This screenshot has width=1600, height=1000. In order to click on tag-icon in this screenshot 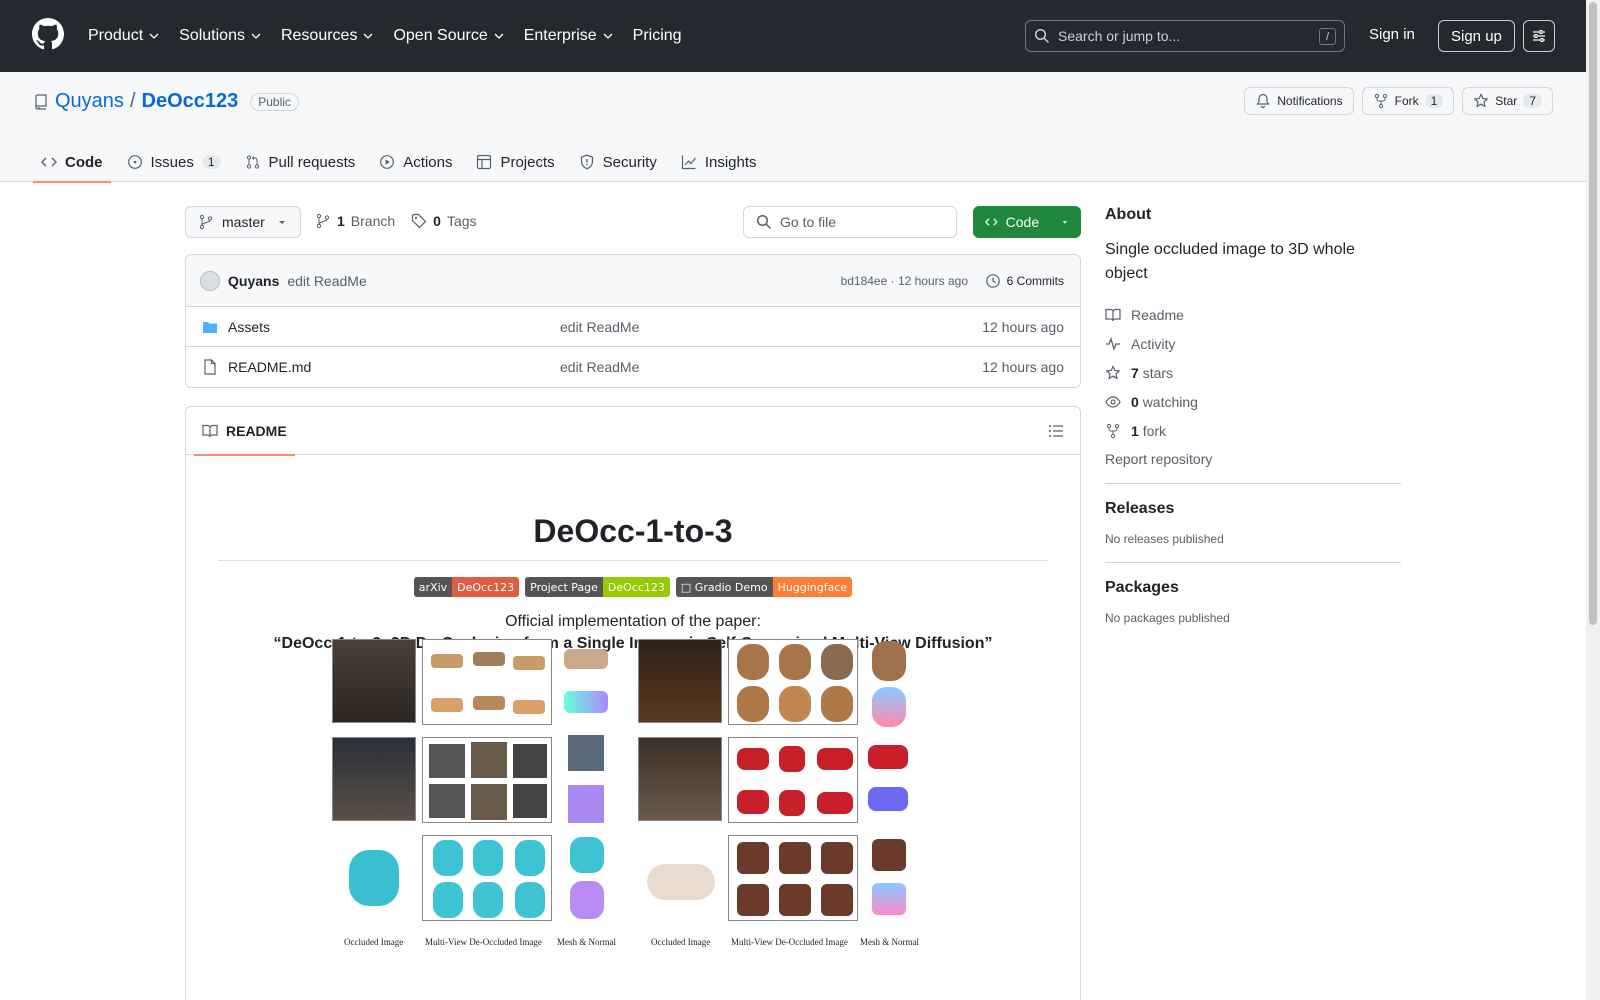, I will do `click(419, 221)`.